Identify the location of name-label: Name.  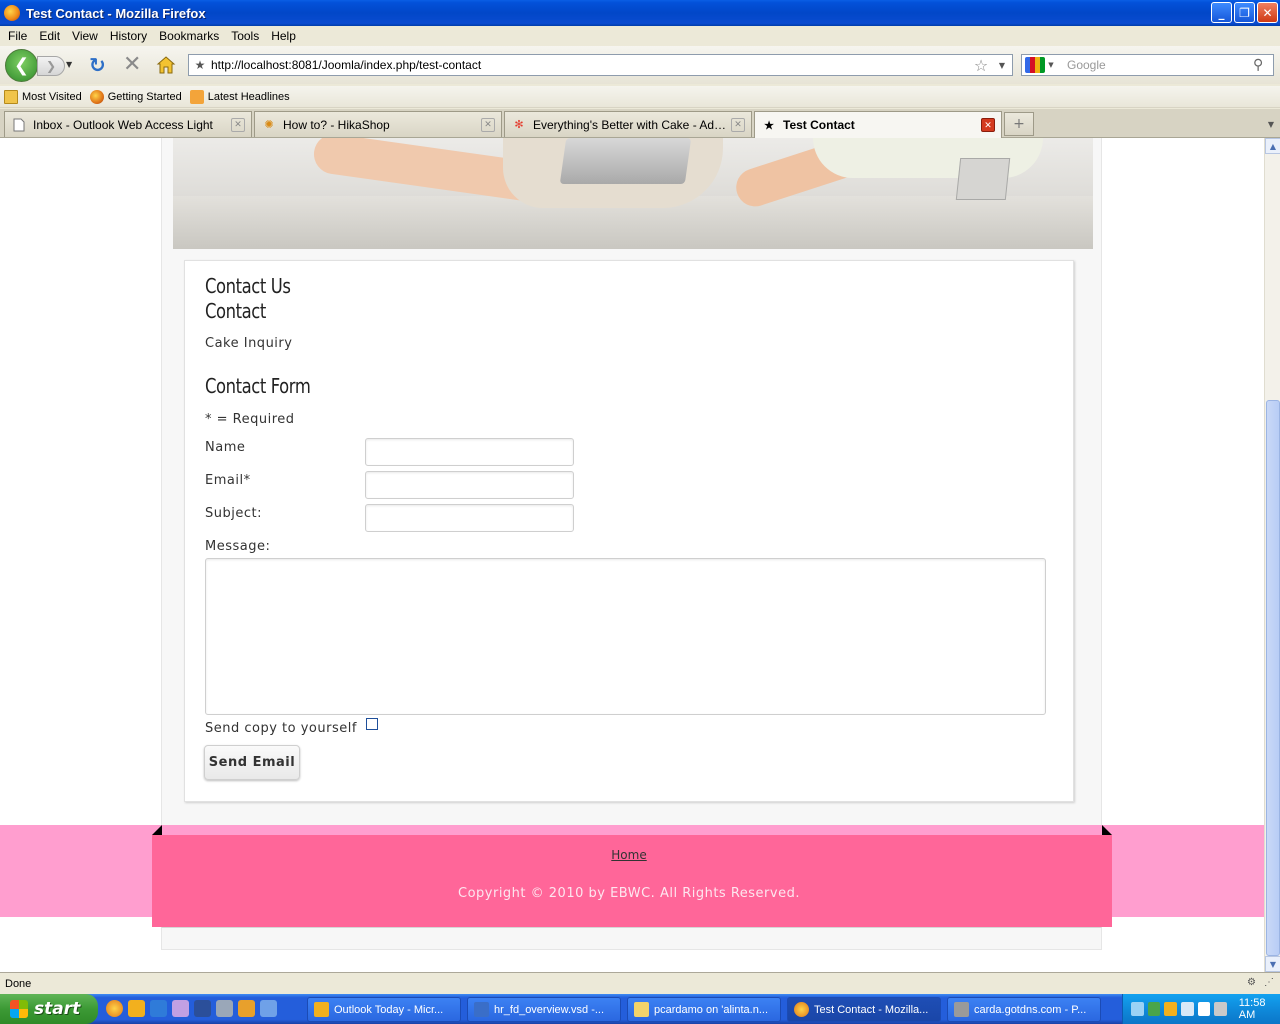
(225, 447).